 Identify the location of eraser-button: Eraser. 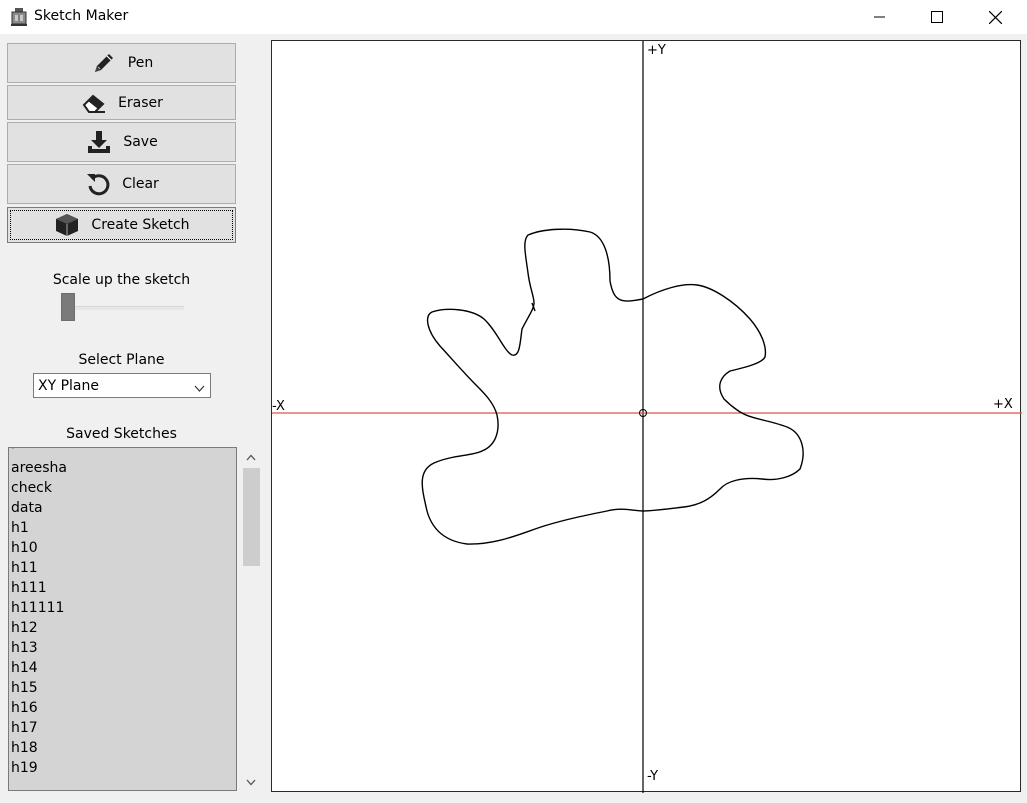
(121, 102).